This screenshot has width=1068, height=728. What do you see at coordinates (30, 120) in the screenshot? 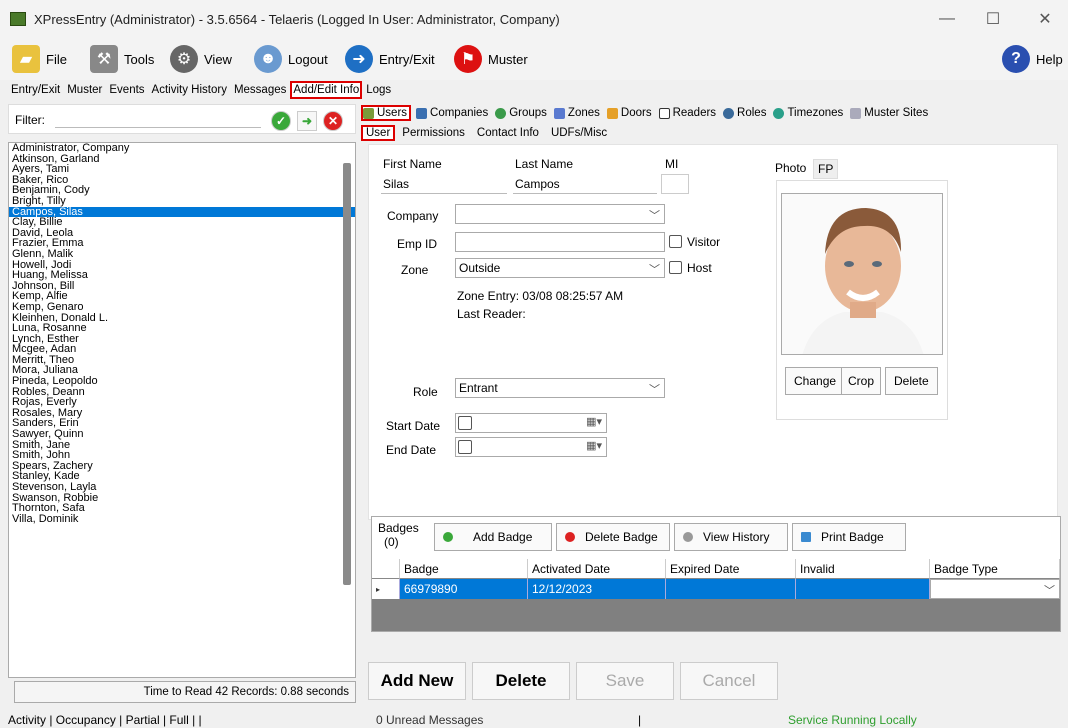
I see `filter-label: Filter:` at bounding box center [30, 120].